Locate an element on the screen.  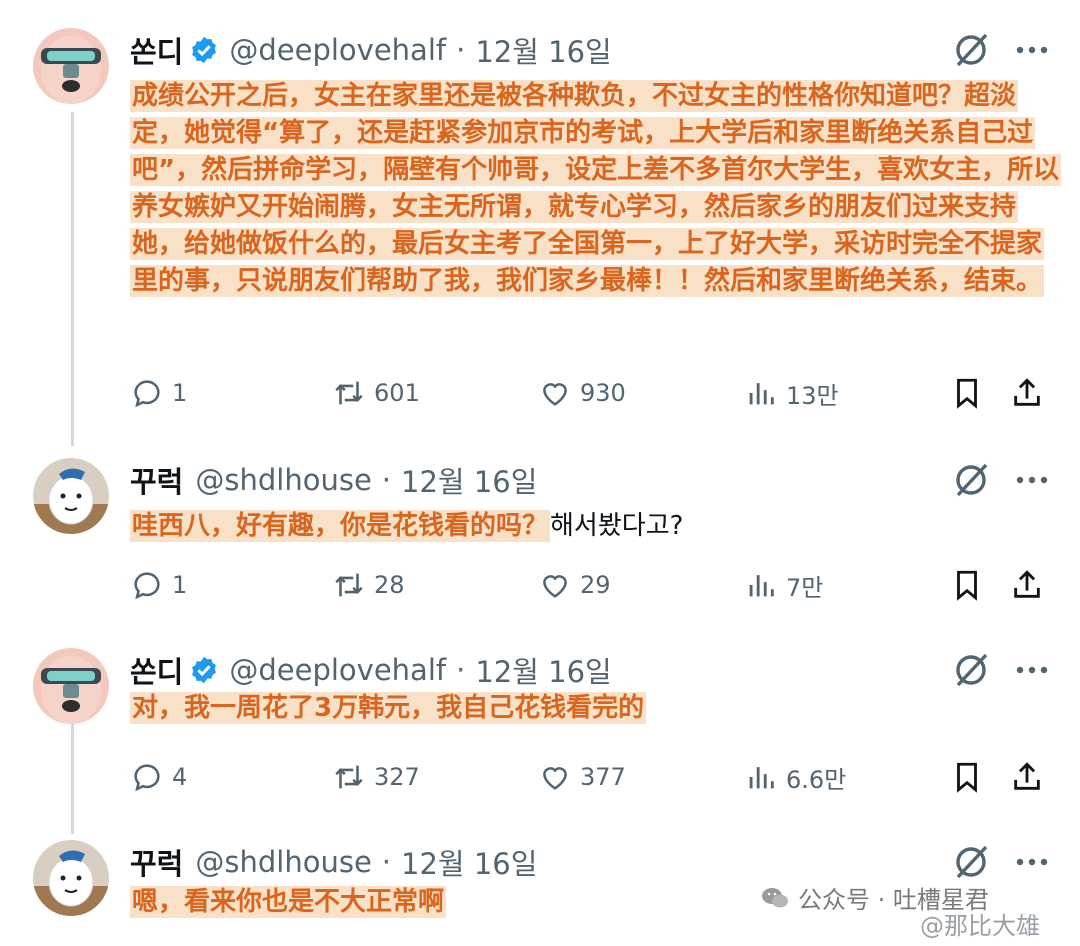
like-button: 377 is located at coordinates (582, 777).